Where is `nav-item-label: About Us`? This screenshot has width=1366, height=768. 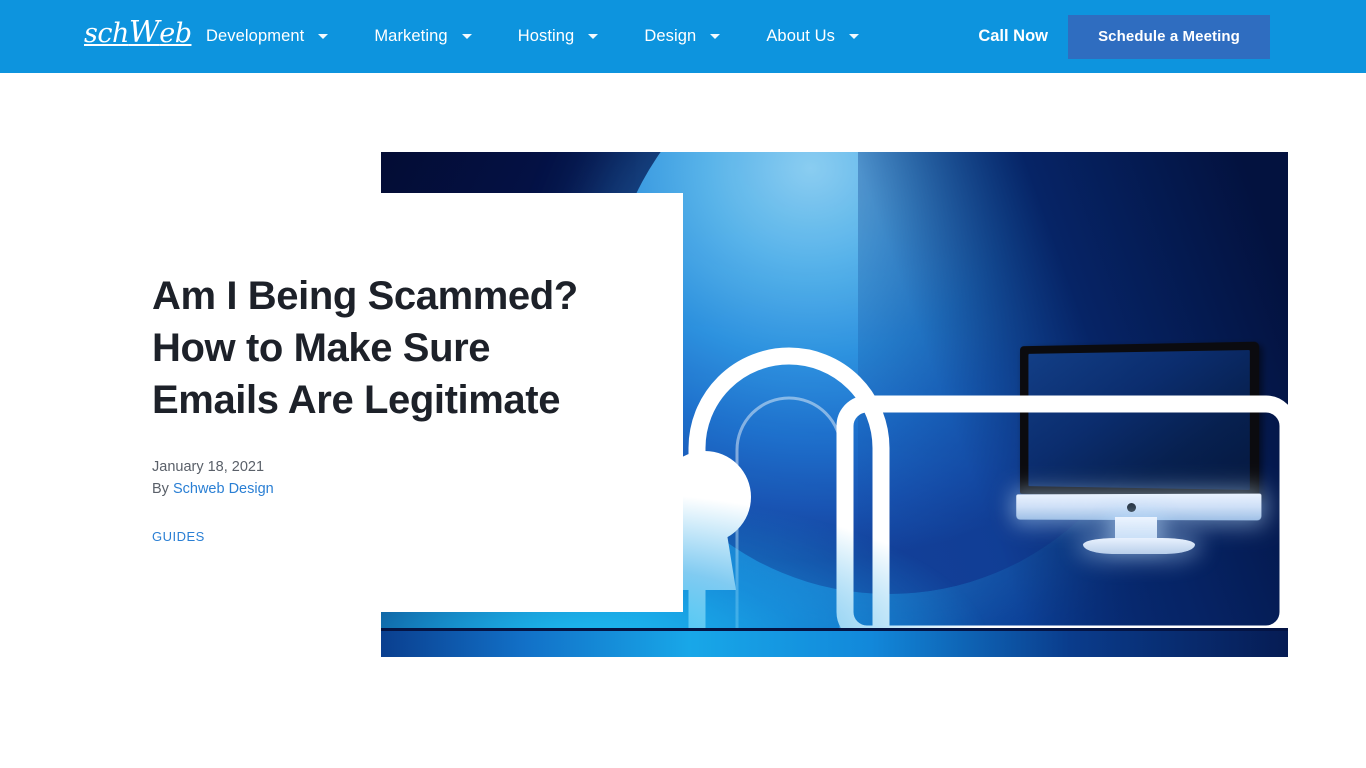
nav-item-label: About Us is located at coordinates (800, 36).